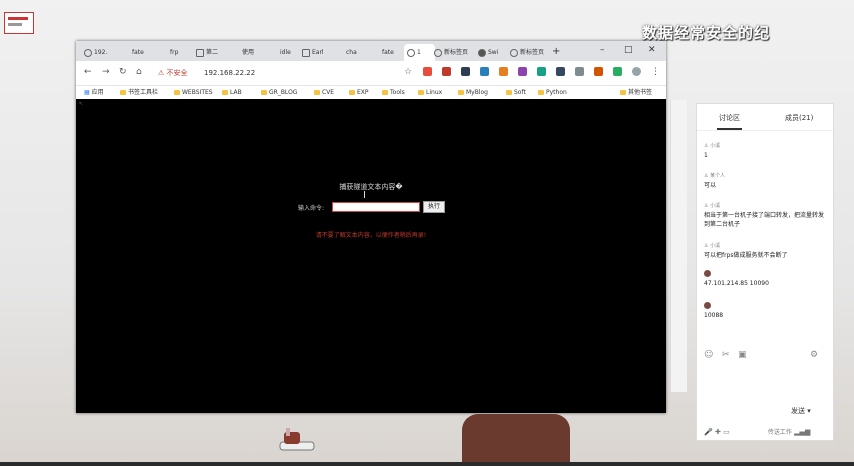 This screenshot has width=854, height=466. Describe the element at coordinates (802, 432) in the screenshot. I see `signal-icon: ▂▄▆` at that location.